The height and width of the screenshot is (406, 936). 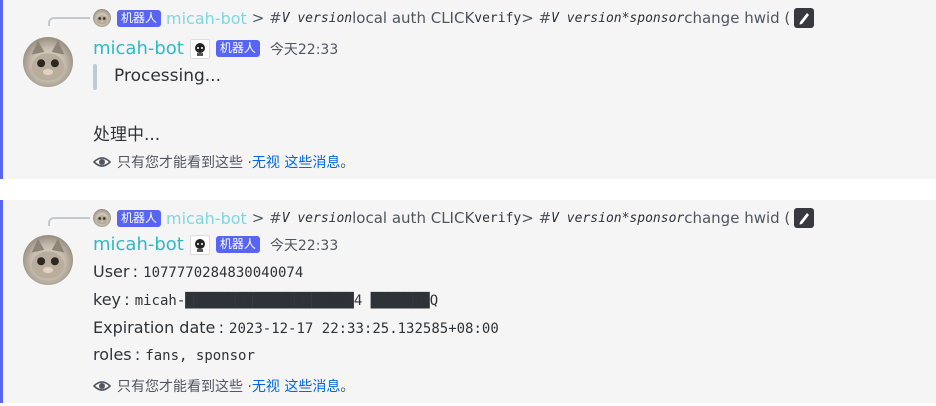 What do you see at coordinates (286, 301) in the screenshot?
I see `field-value-redacted: micah-████████████████████4 ███████Q` at bounding box center [286, 301].